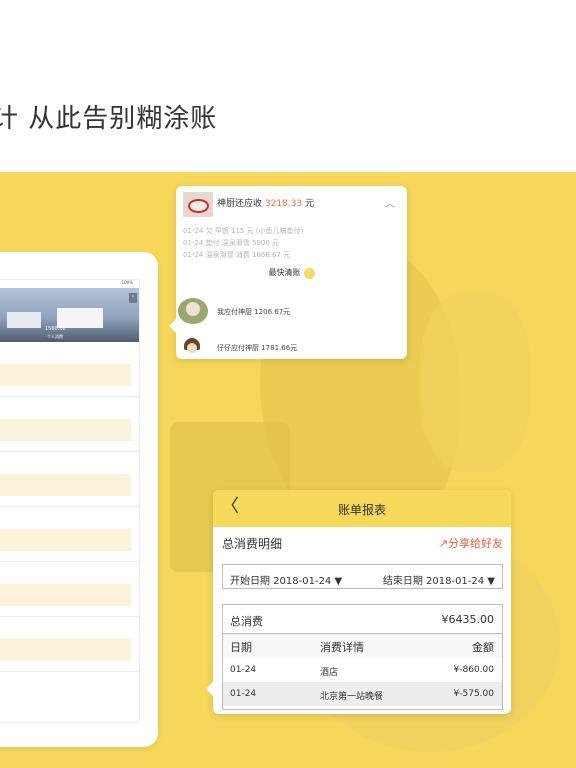  I want to click on column-header-detail: 消费详情, so click(342, 647).